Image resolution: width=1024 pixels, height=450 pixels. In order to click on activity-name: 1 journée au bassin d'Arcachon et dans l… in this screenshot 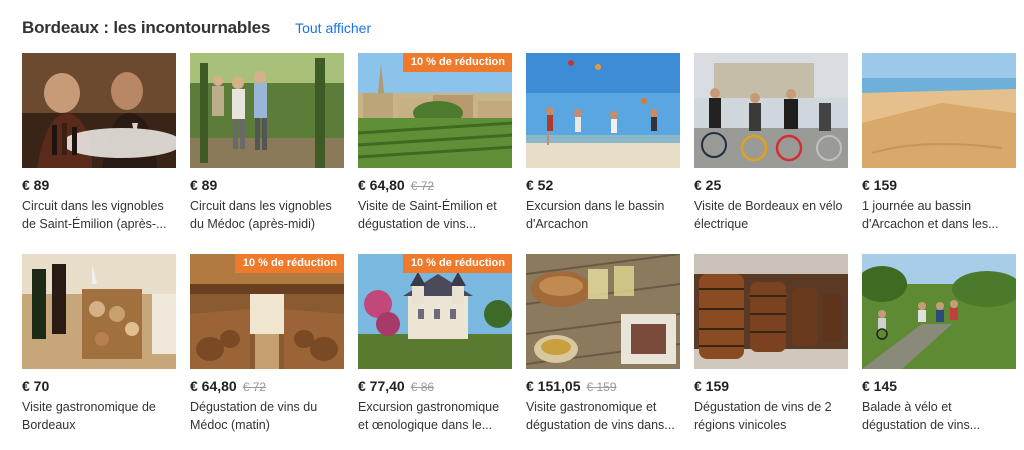, I will do `click(939, 215)`.